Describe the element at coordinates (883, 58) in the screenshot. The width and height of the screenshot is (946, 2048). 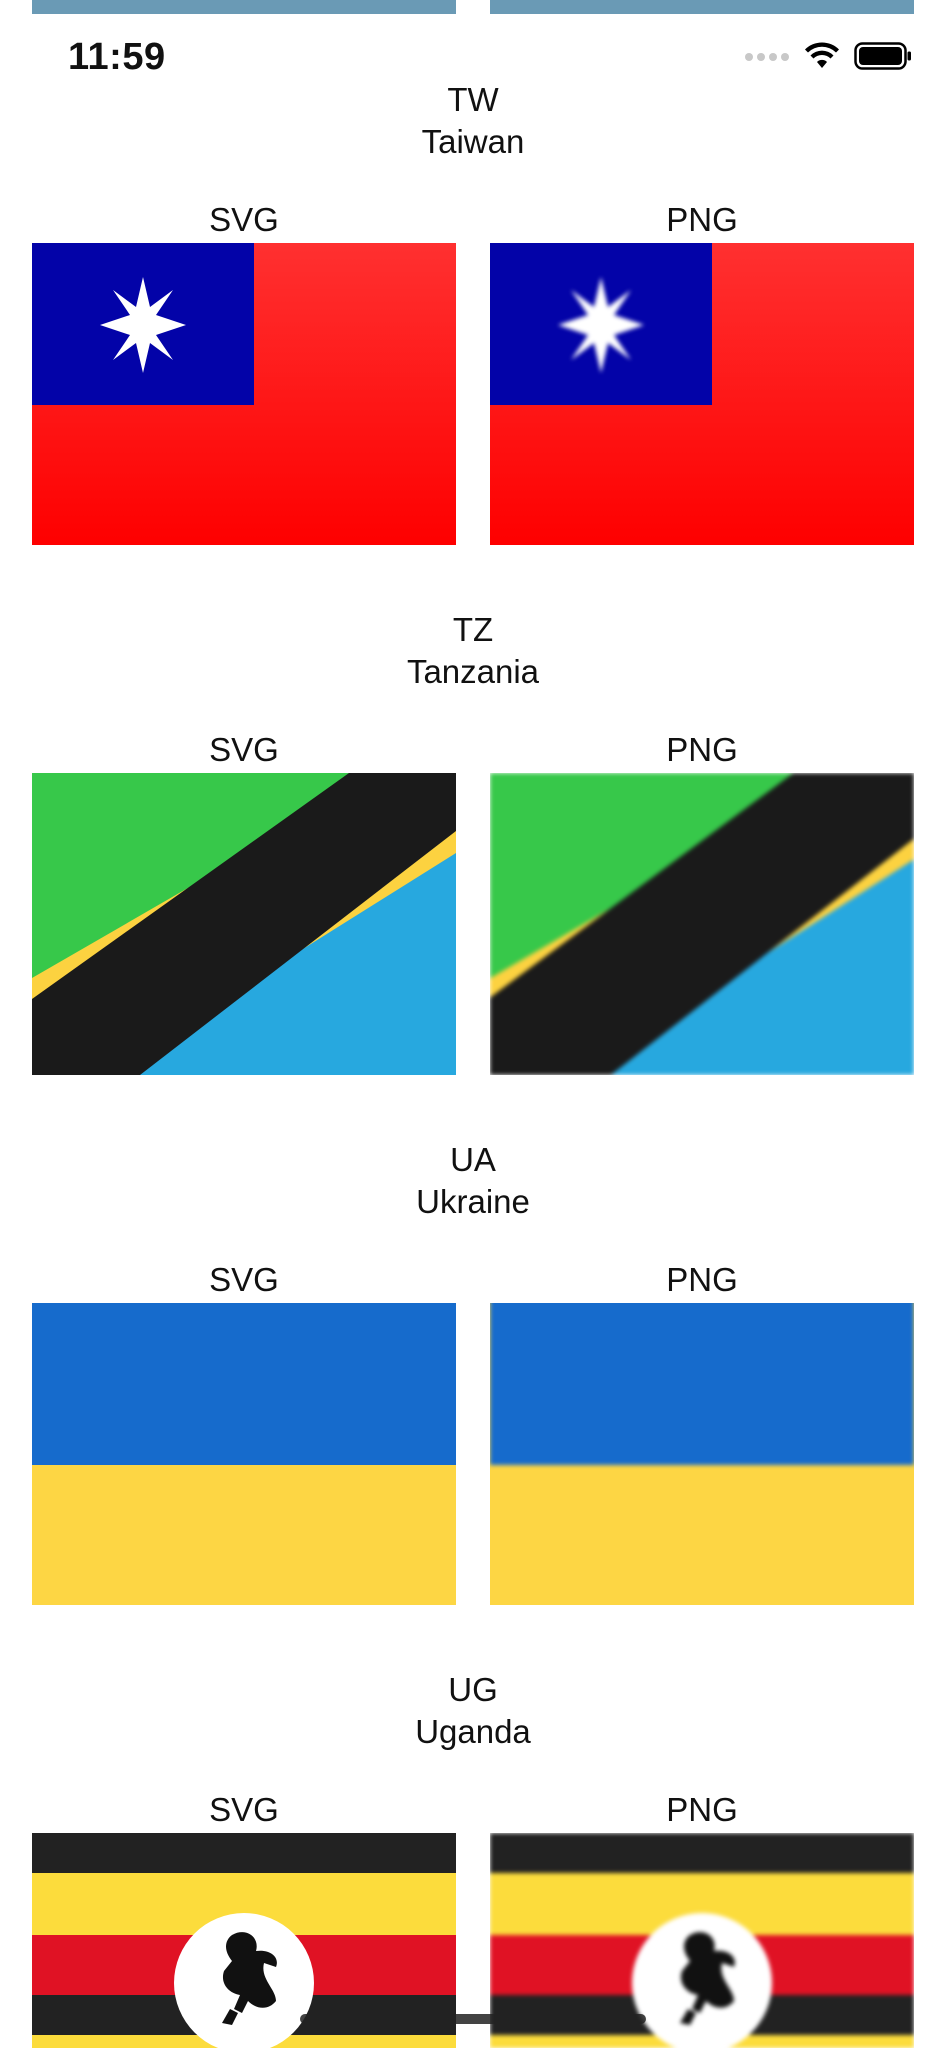
I see `battery-icon` at that location.